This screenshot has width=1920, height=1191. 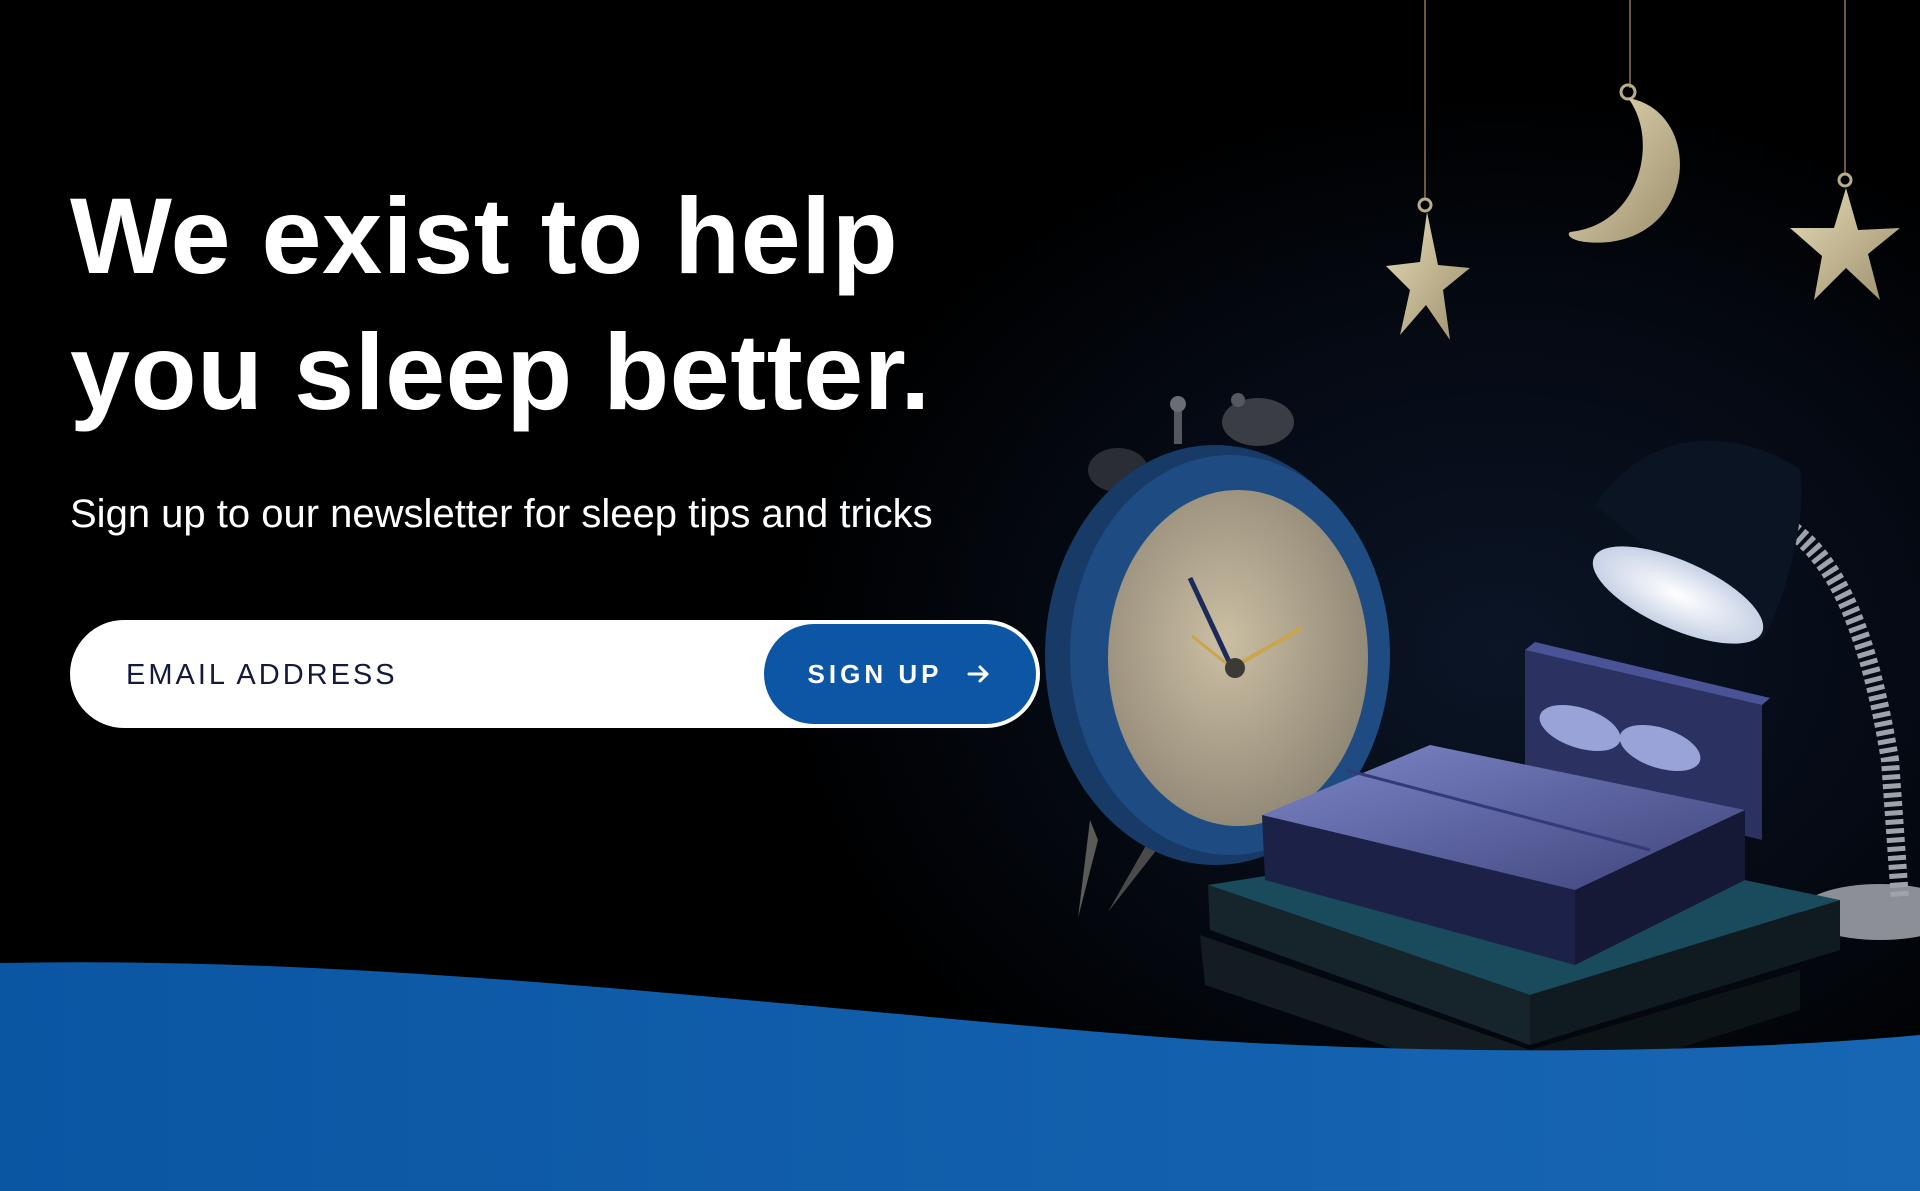 I want to click on sign-up-button-label: SIGN UP, so click(x=875, y=673).